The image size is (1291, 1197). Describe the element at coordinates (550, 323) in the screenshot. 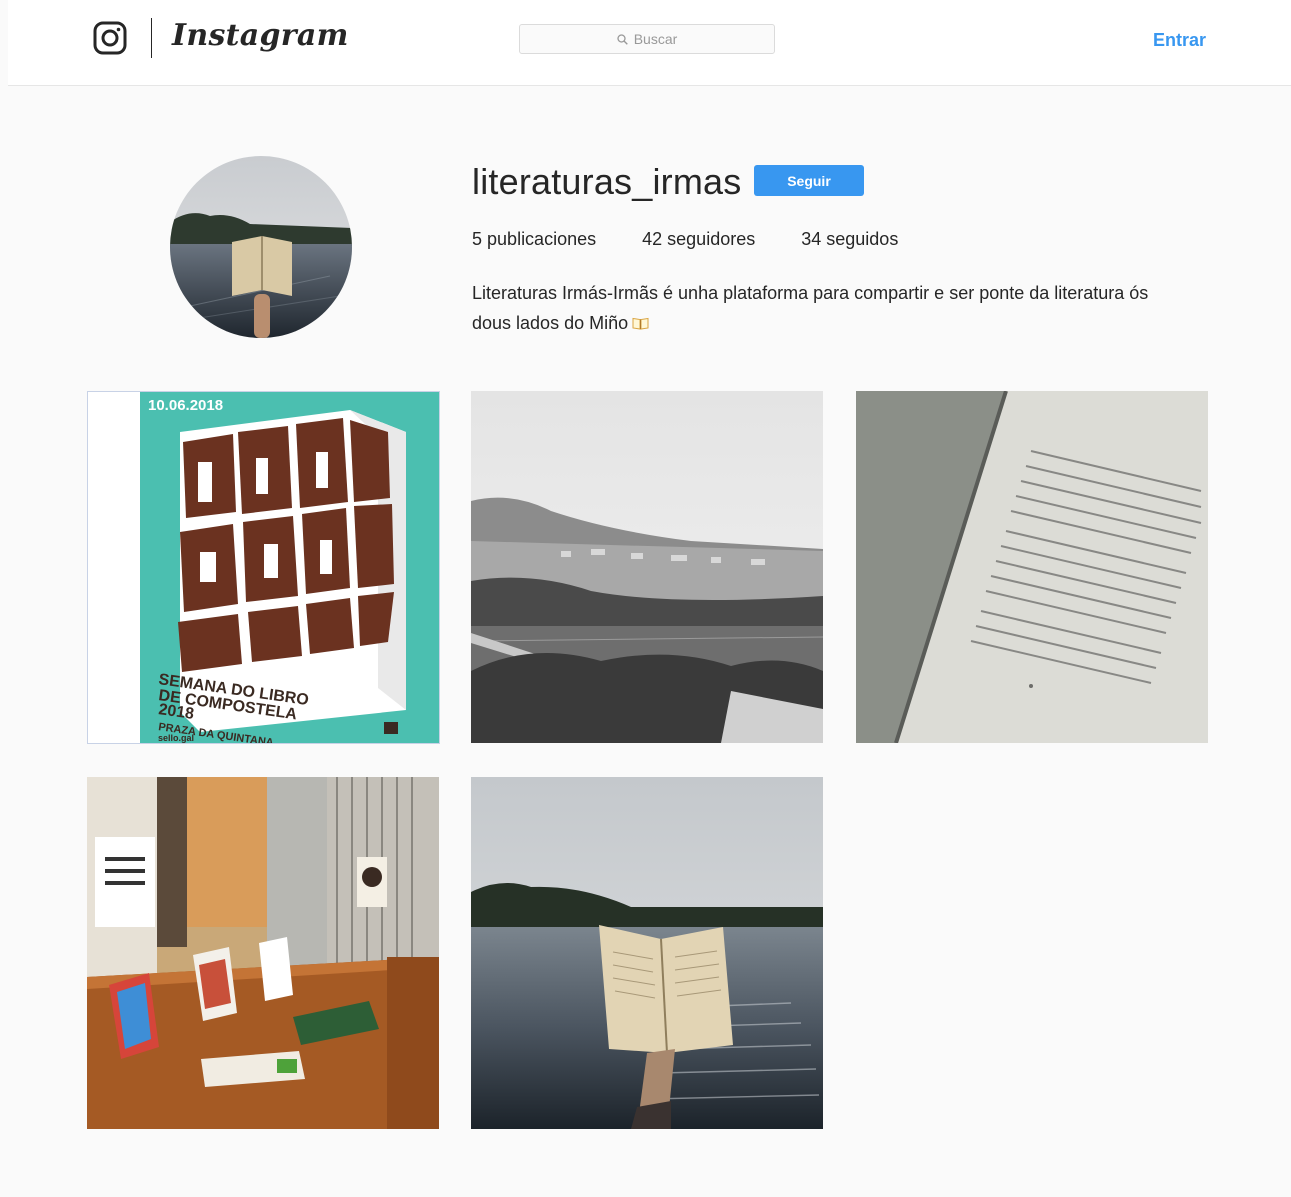

I see `bio-line-2: dous lados do Miño` at that location.